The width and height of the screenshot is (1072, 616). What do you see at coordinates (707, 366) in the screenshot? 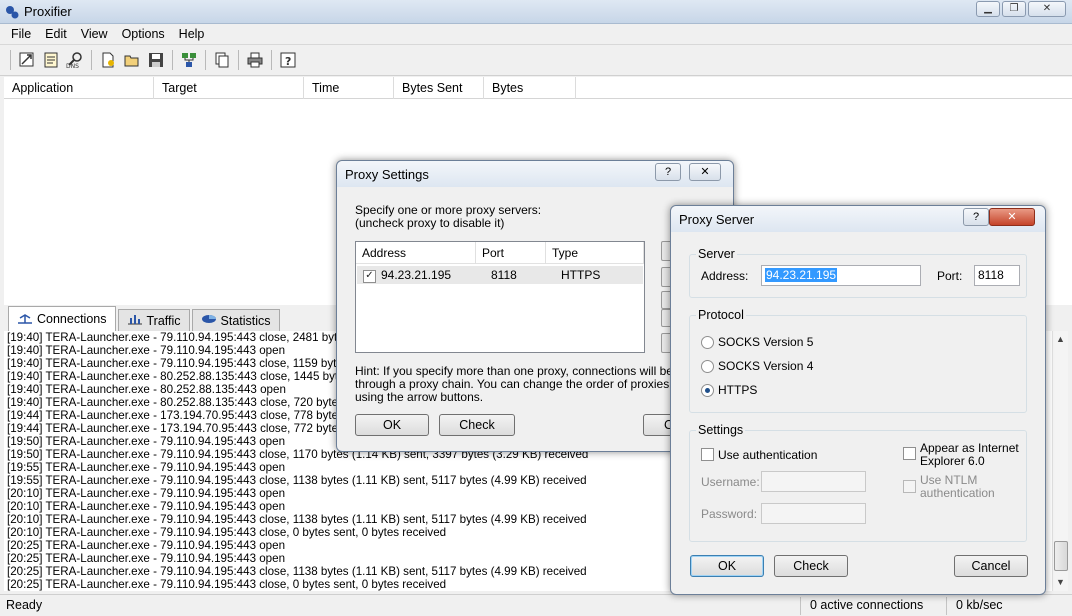
I see `socks4-radio` at bounding box center [707, 366].